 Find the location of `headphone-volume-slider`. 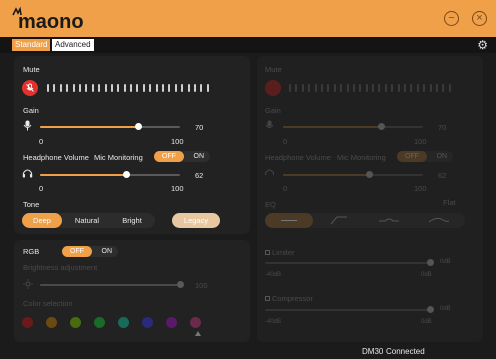

headphone-volume-slider is located at coordinates (110, 174).